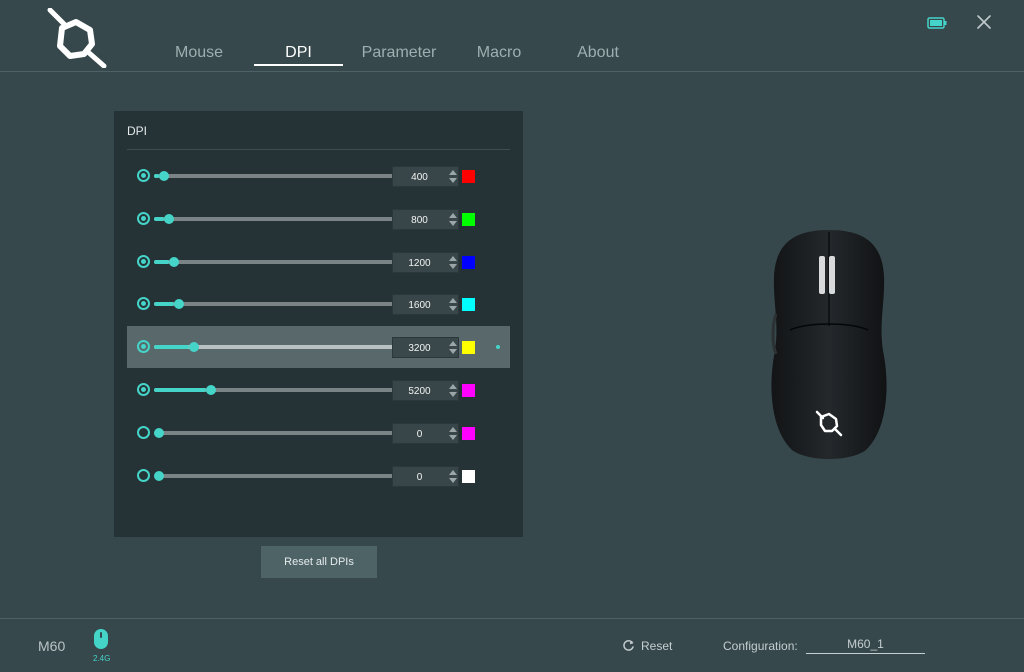 Image resolution: width=1024 pixels, height=672 pixels. I want to click on dpi-value: 3200, so click(419, 349).